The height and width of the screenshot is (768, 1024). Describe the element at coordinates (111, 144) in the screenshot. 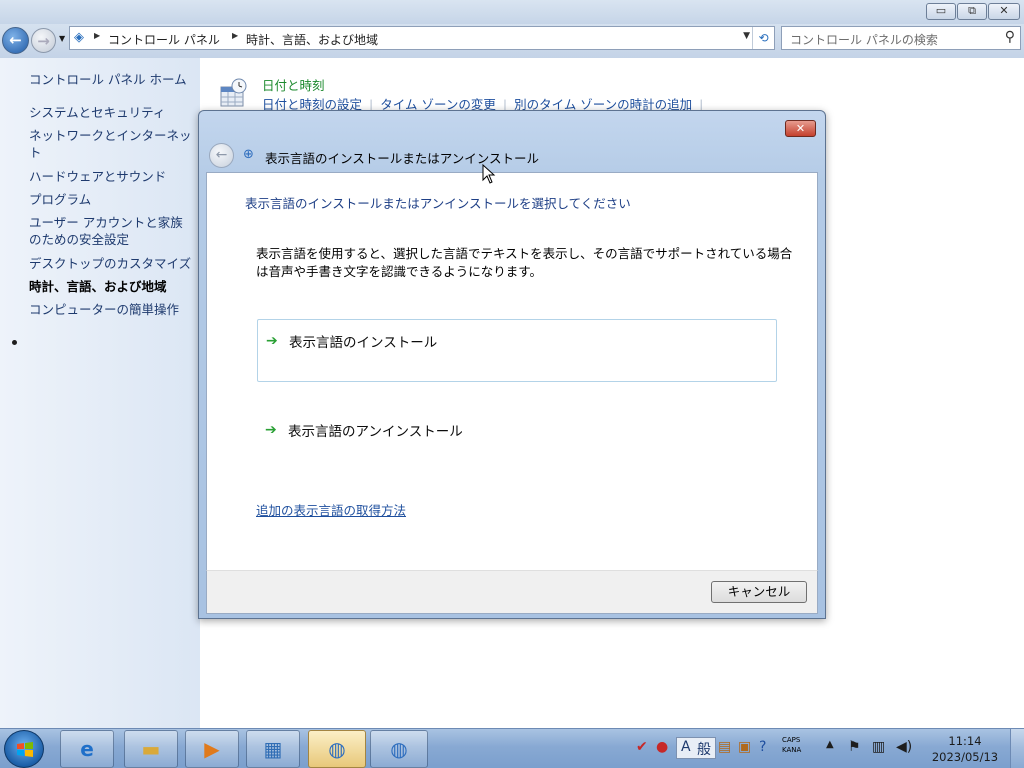

I see `sidebar-item-network-internet: ネットワークとインターネット` at that location.